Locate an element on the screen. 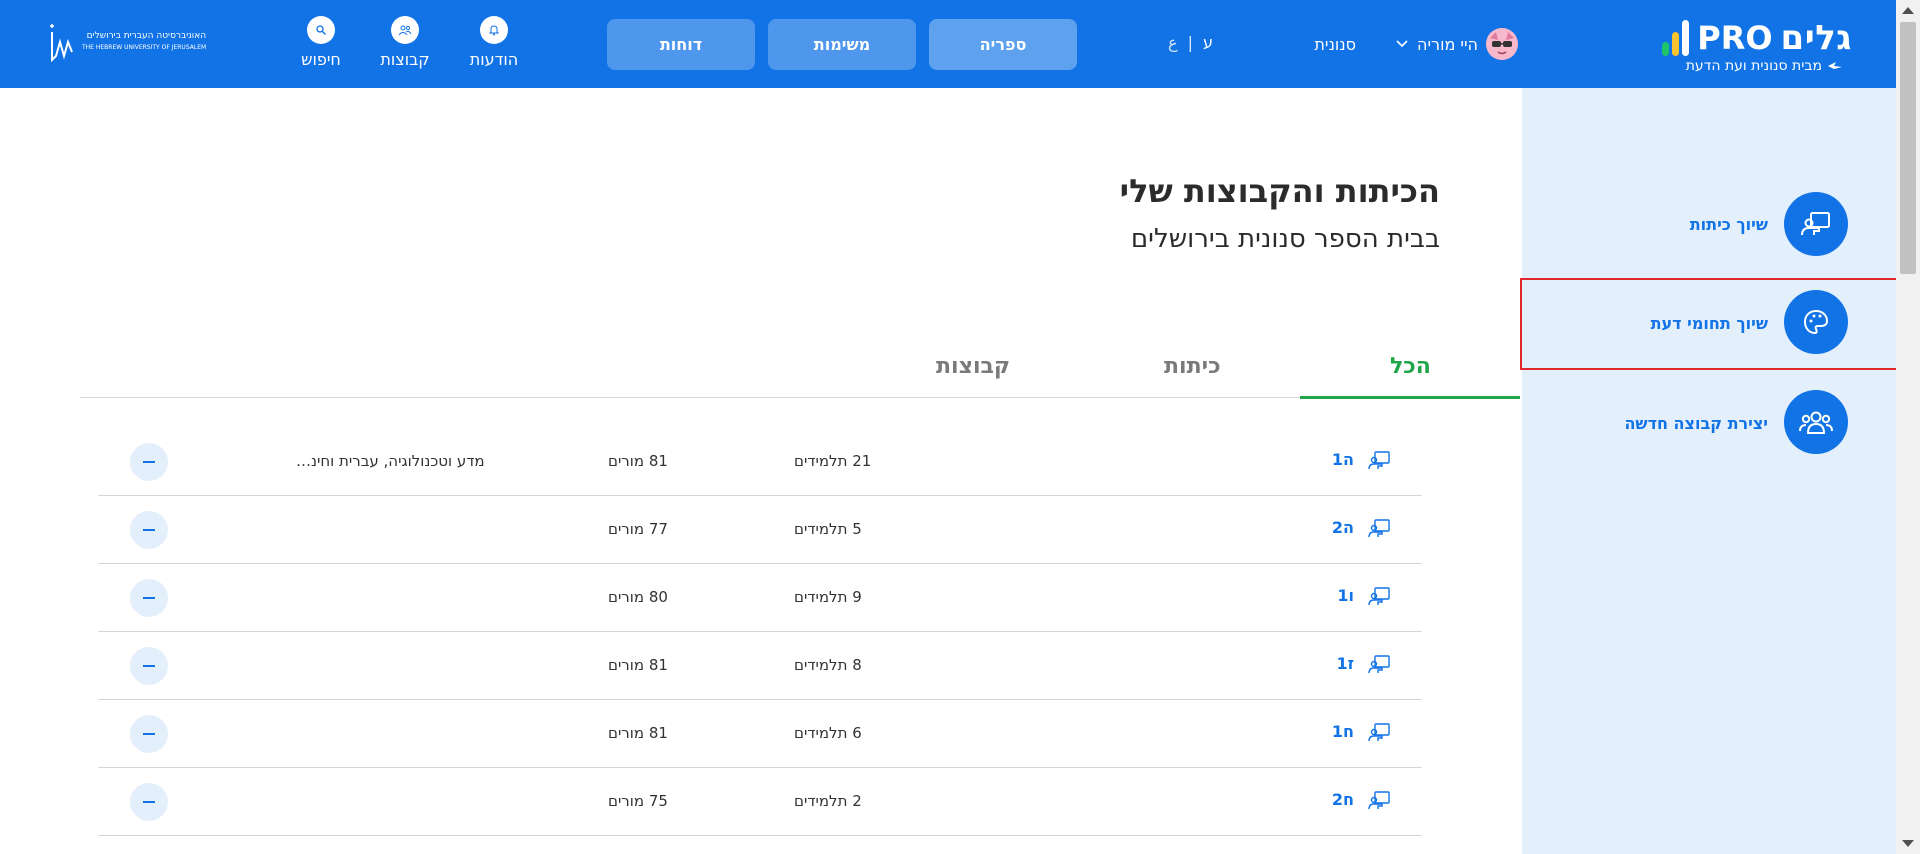 The width and height of the screenshot is (1920, 854). sidebar-item-label: יצירת קבוצה חדשה is located at coordinates (1696, 423).